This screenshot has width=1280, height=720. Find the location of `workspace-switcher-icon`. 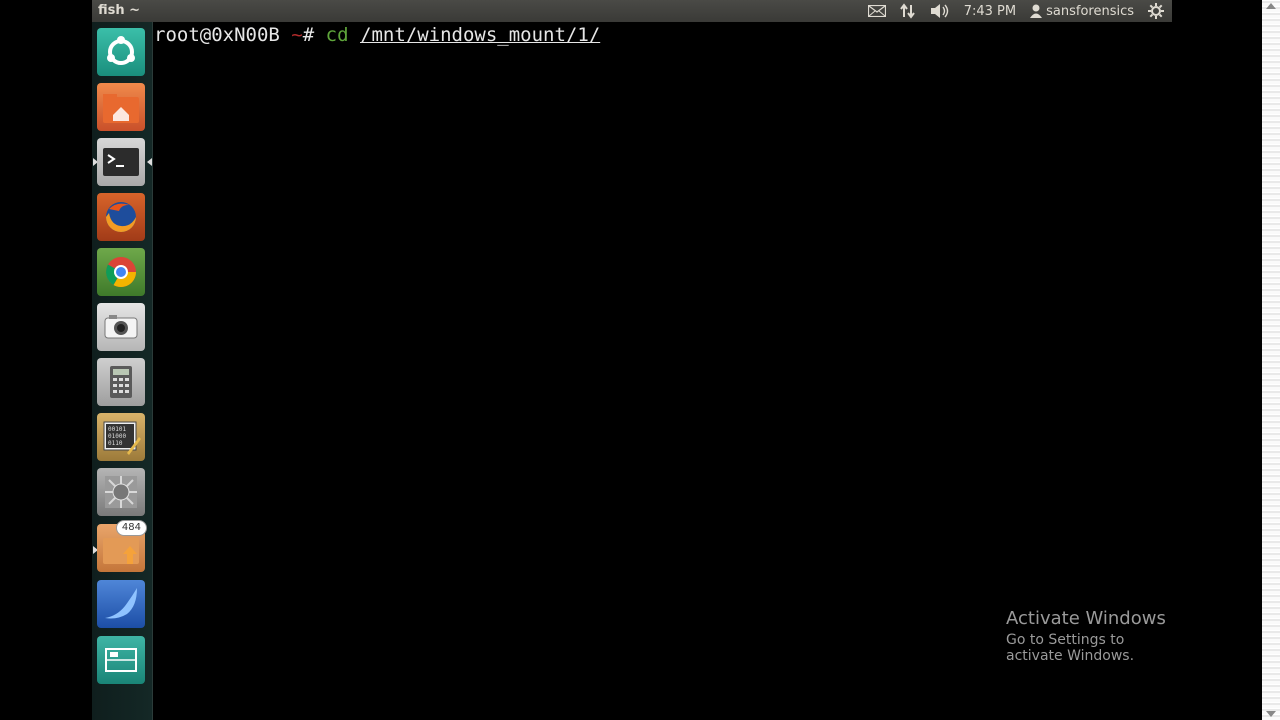

workspace-switcher-icon is located at coordinates (121, 660).